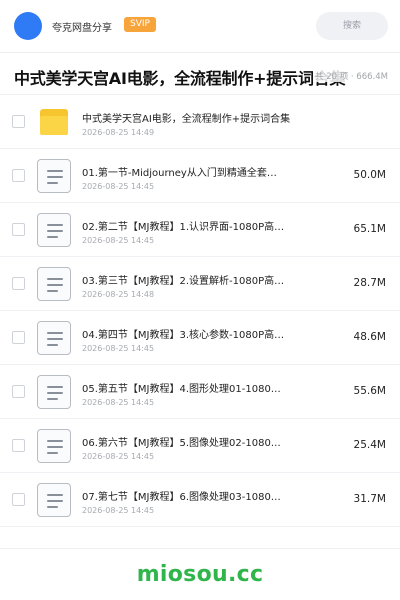  What do you see at coordinates (54, 122) in the screenshot?
I see `folder-icon` at bounding box center [54, 122].